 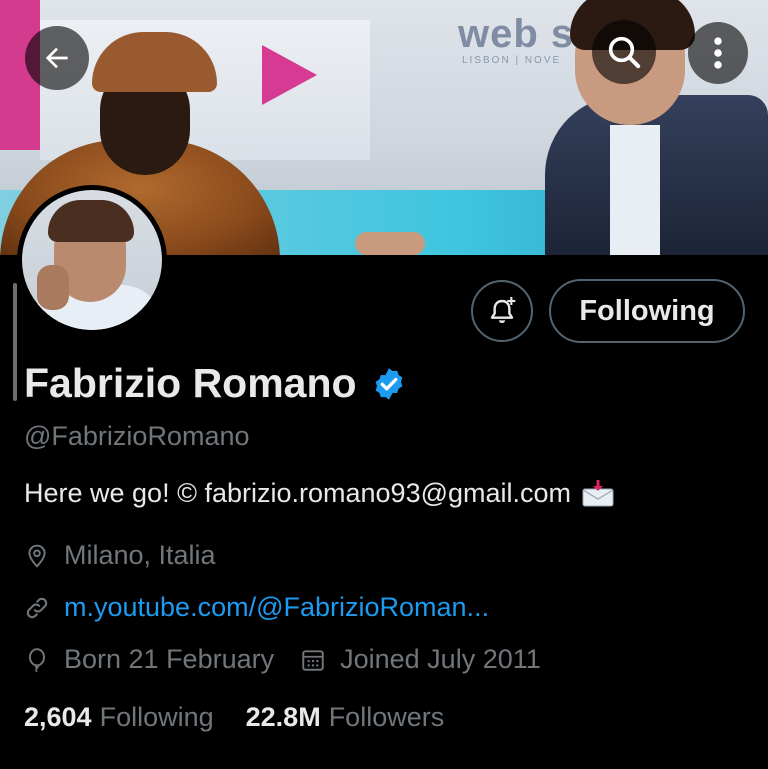 What do you see at coordinates (53, 287) in the screenshot?
I see `avatar-hand` at bounding box center [53, 287].